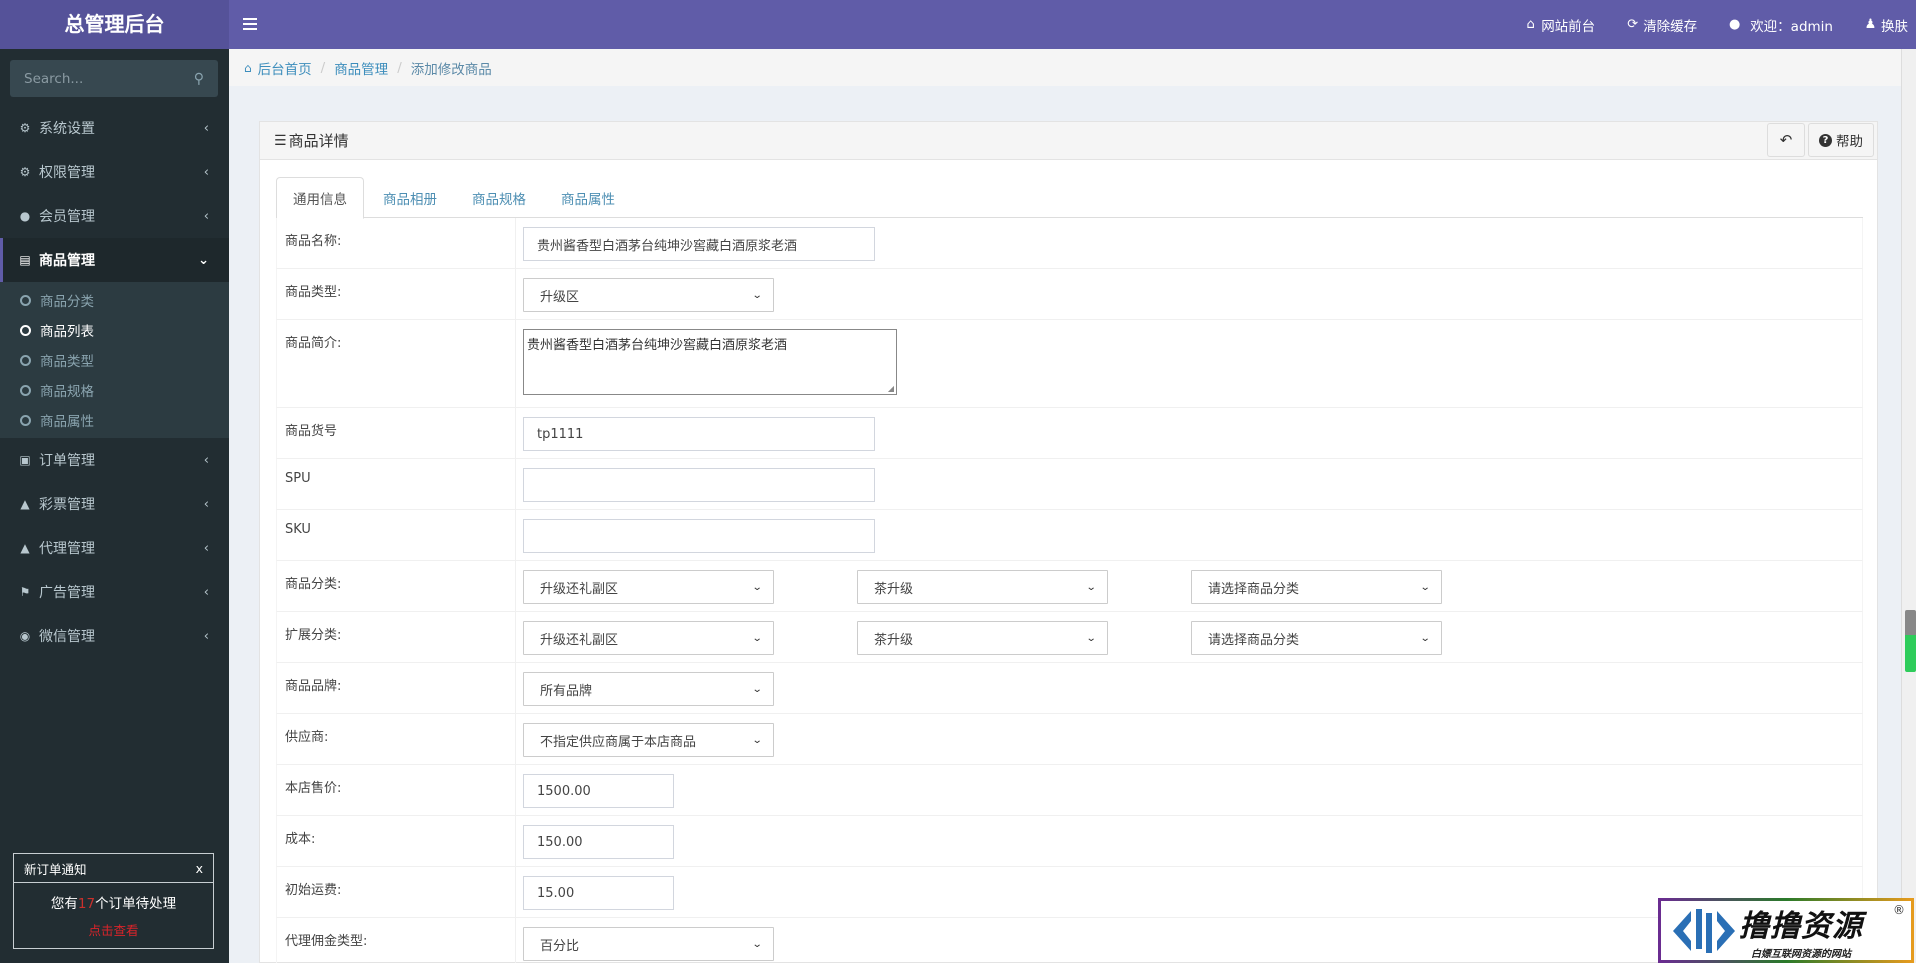  I want to click on app-logo: 总管理后台, so click(114, 24).